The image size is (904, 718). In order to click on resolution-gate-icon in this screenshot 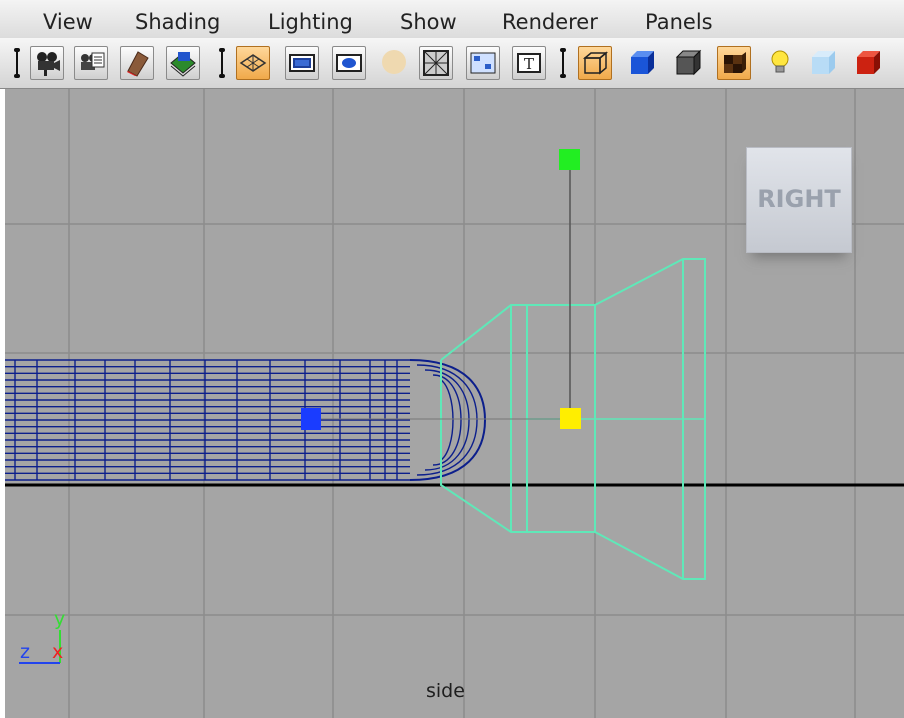, I will do `click(349, 63)`.